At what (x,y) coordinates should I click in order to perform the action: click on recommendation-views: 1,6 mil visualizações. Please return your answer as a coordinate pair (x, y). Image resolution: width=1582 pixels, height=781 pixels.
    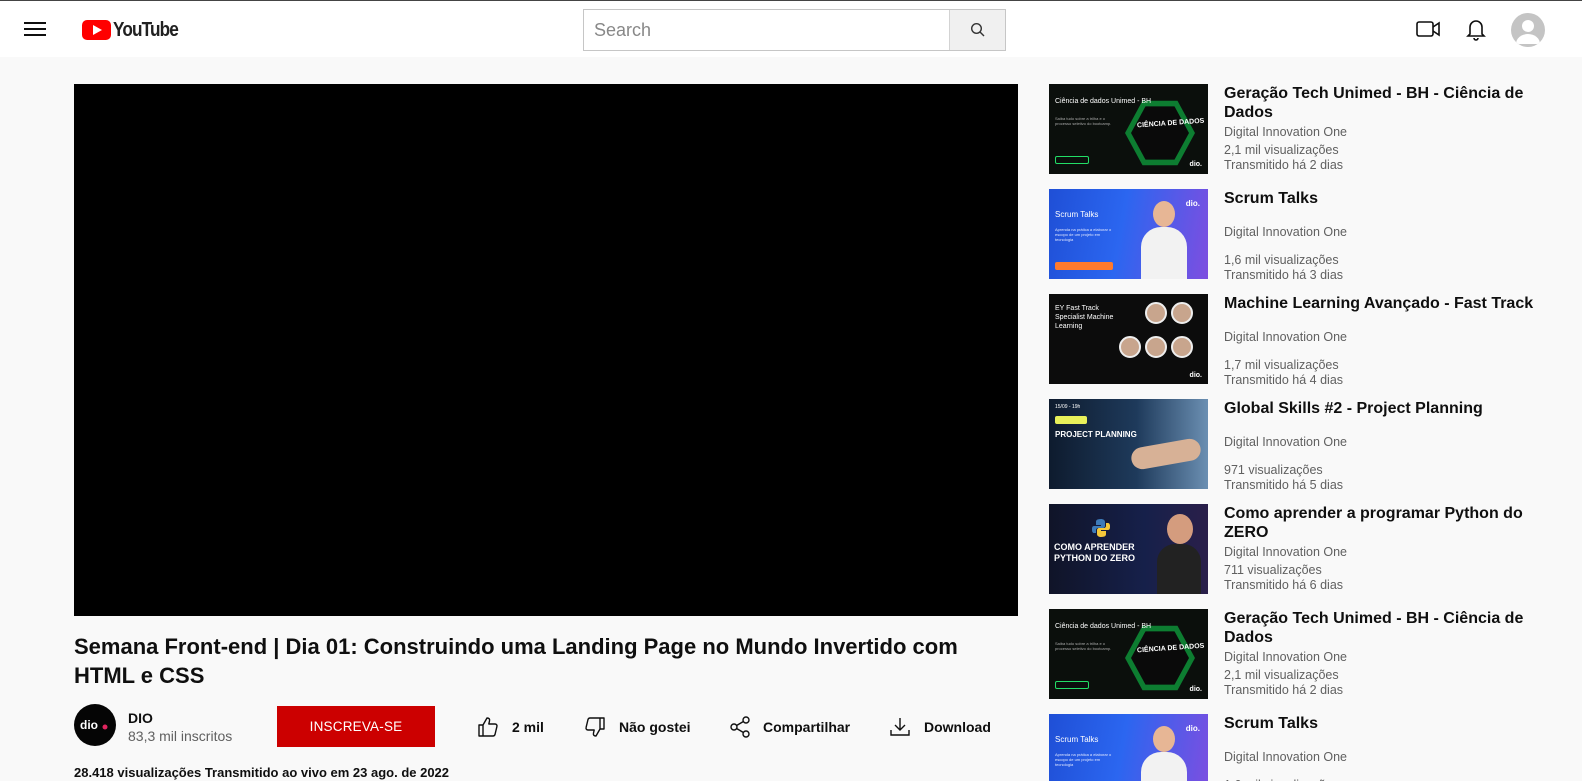
    Looking at the image, I should click on (1281, 260).